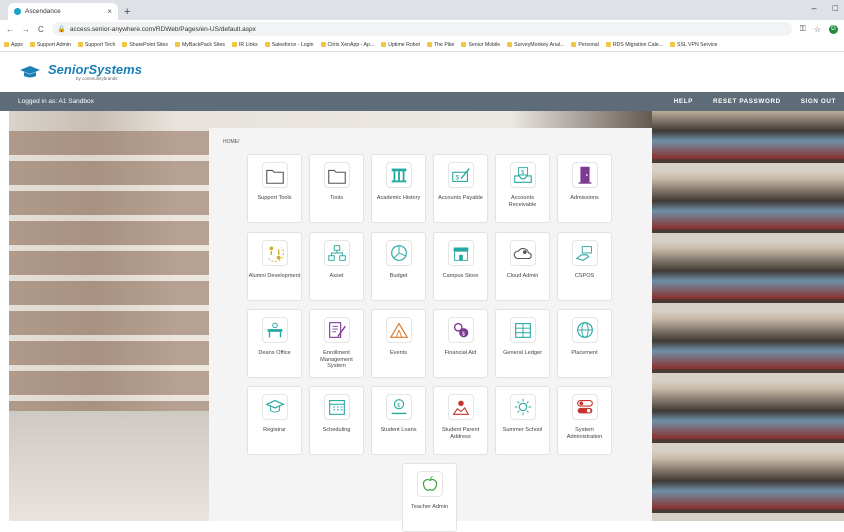 This screenshot has width=844, height=532. I want to click on app-tile-label: System Administration, so click(584, 433).